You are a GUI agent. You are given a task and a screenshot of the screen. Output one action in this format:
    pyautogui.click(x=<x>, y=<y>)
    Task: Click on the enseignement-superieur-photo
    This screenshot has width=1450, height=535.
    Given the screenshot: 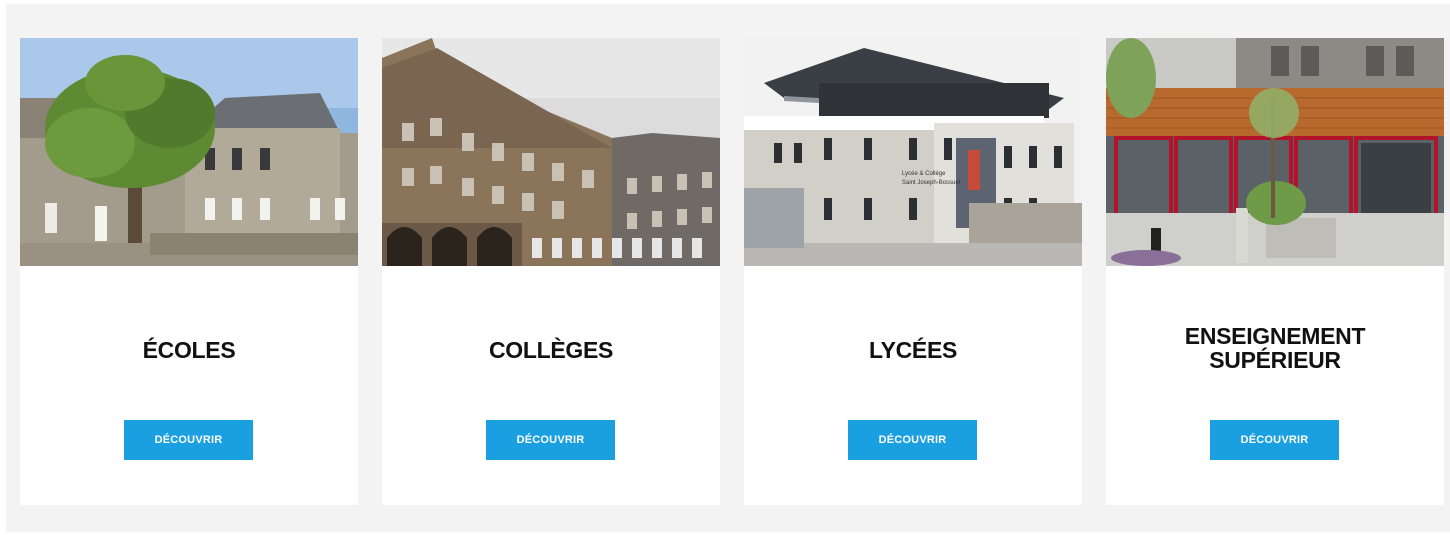 What is the action you would take?
    pyautogui.click(x=1275, y=152)
    